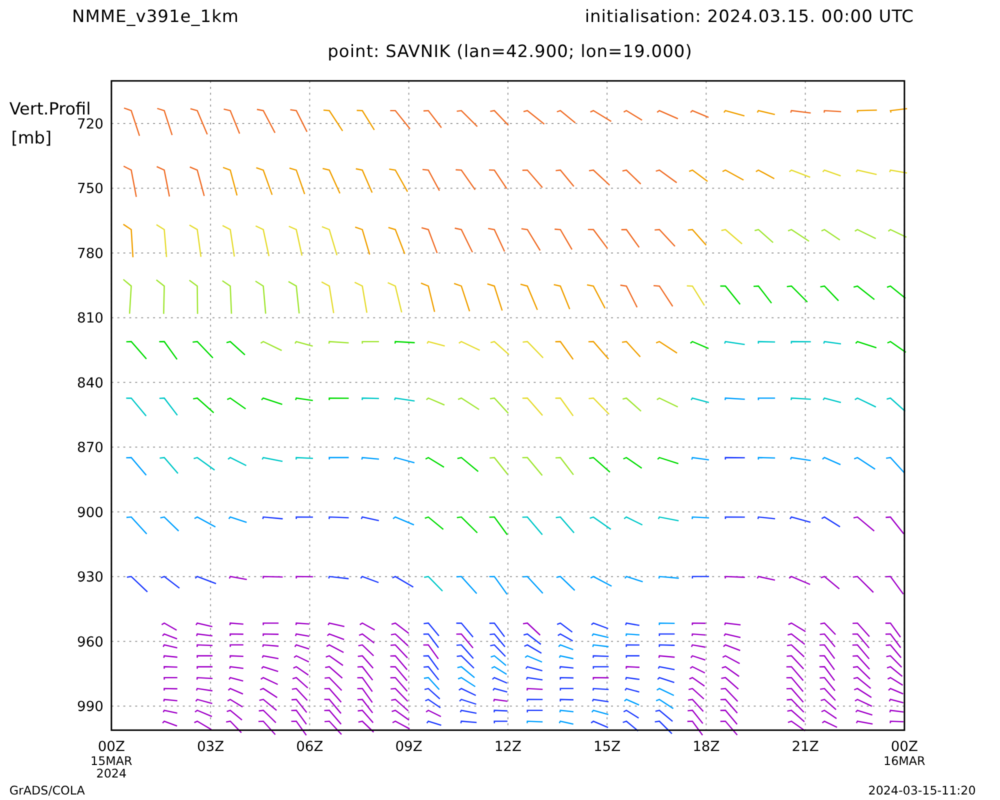  I want to click on x-tick-label: 09Z, so click(408, 747).